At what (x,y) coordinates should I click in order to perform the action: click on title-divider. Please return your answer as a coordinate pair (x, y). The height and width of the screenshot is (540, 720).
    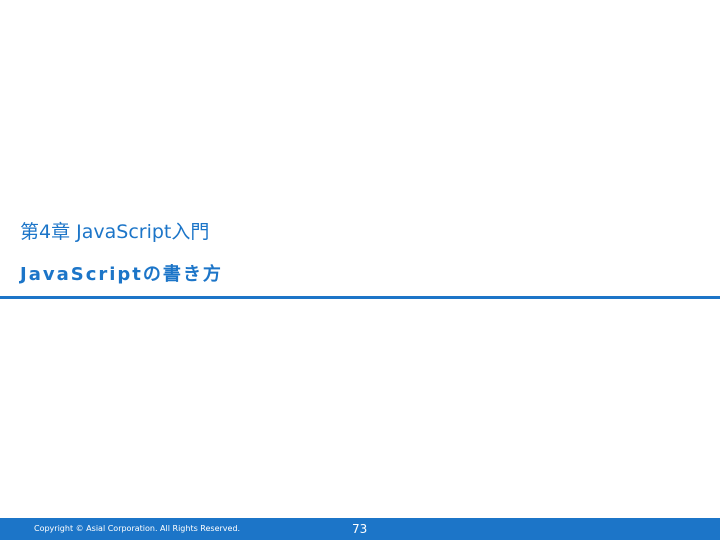
    Looking at the image, I should click on (360, 297).